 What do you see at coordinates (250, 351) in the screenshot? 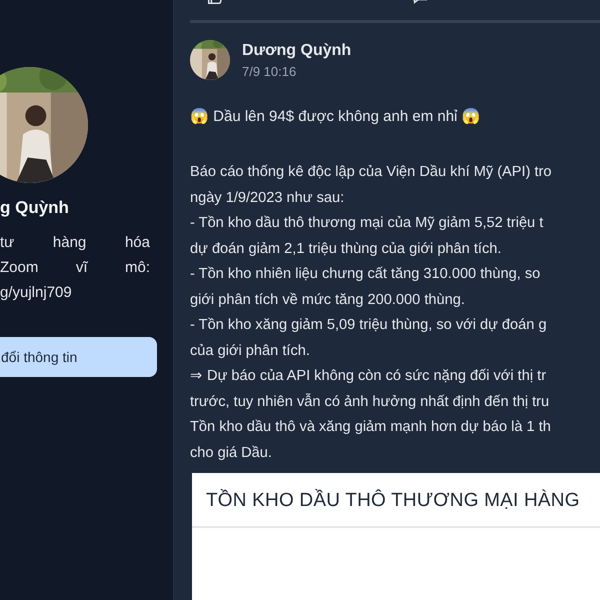
I see `post-text: của giới phân tích.` at bounding box center [250, 351].